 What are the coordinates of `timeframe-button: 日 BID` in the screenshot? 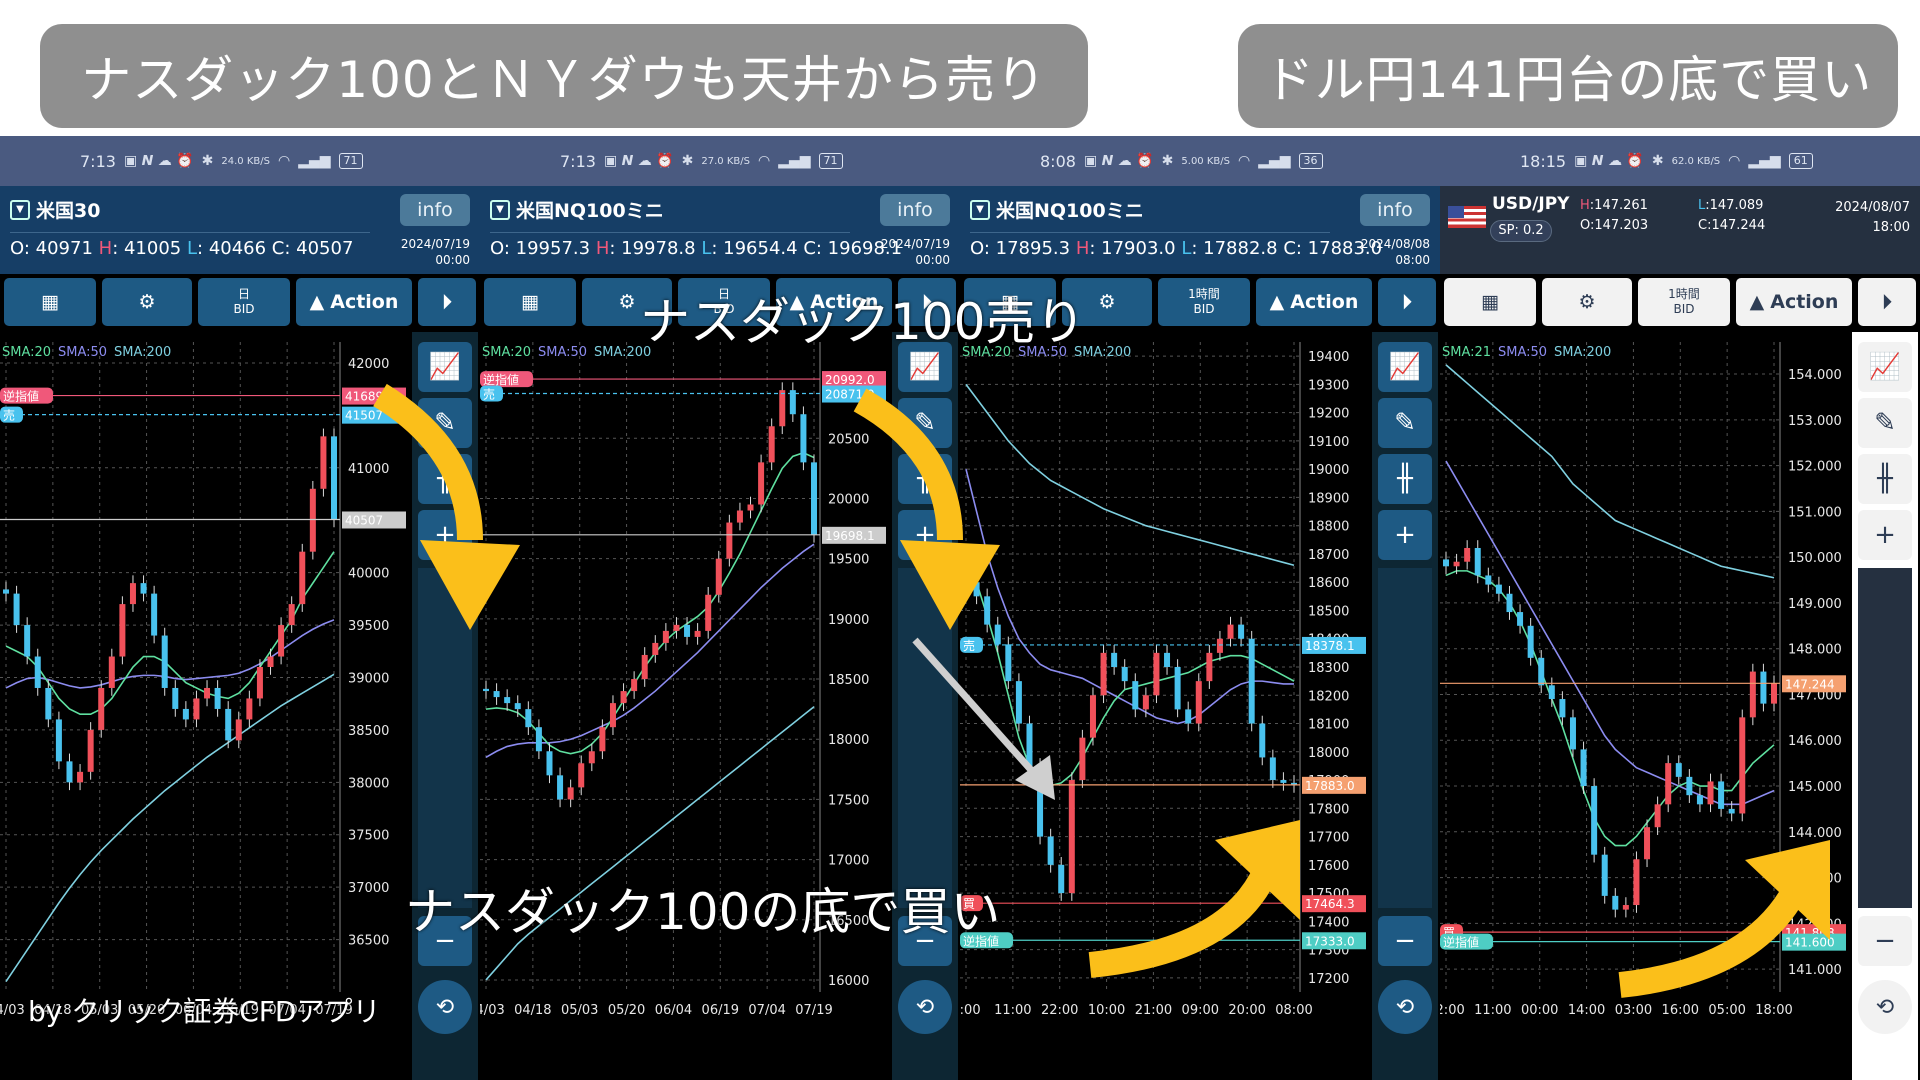 It's located at (244, 302).